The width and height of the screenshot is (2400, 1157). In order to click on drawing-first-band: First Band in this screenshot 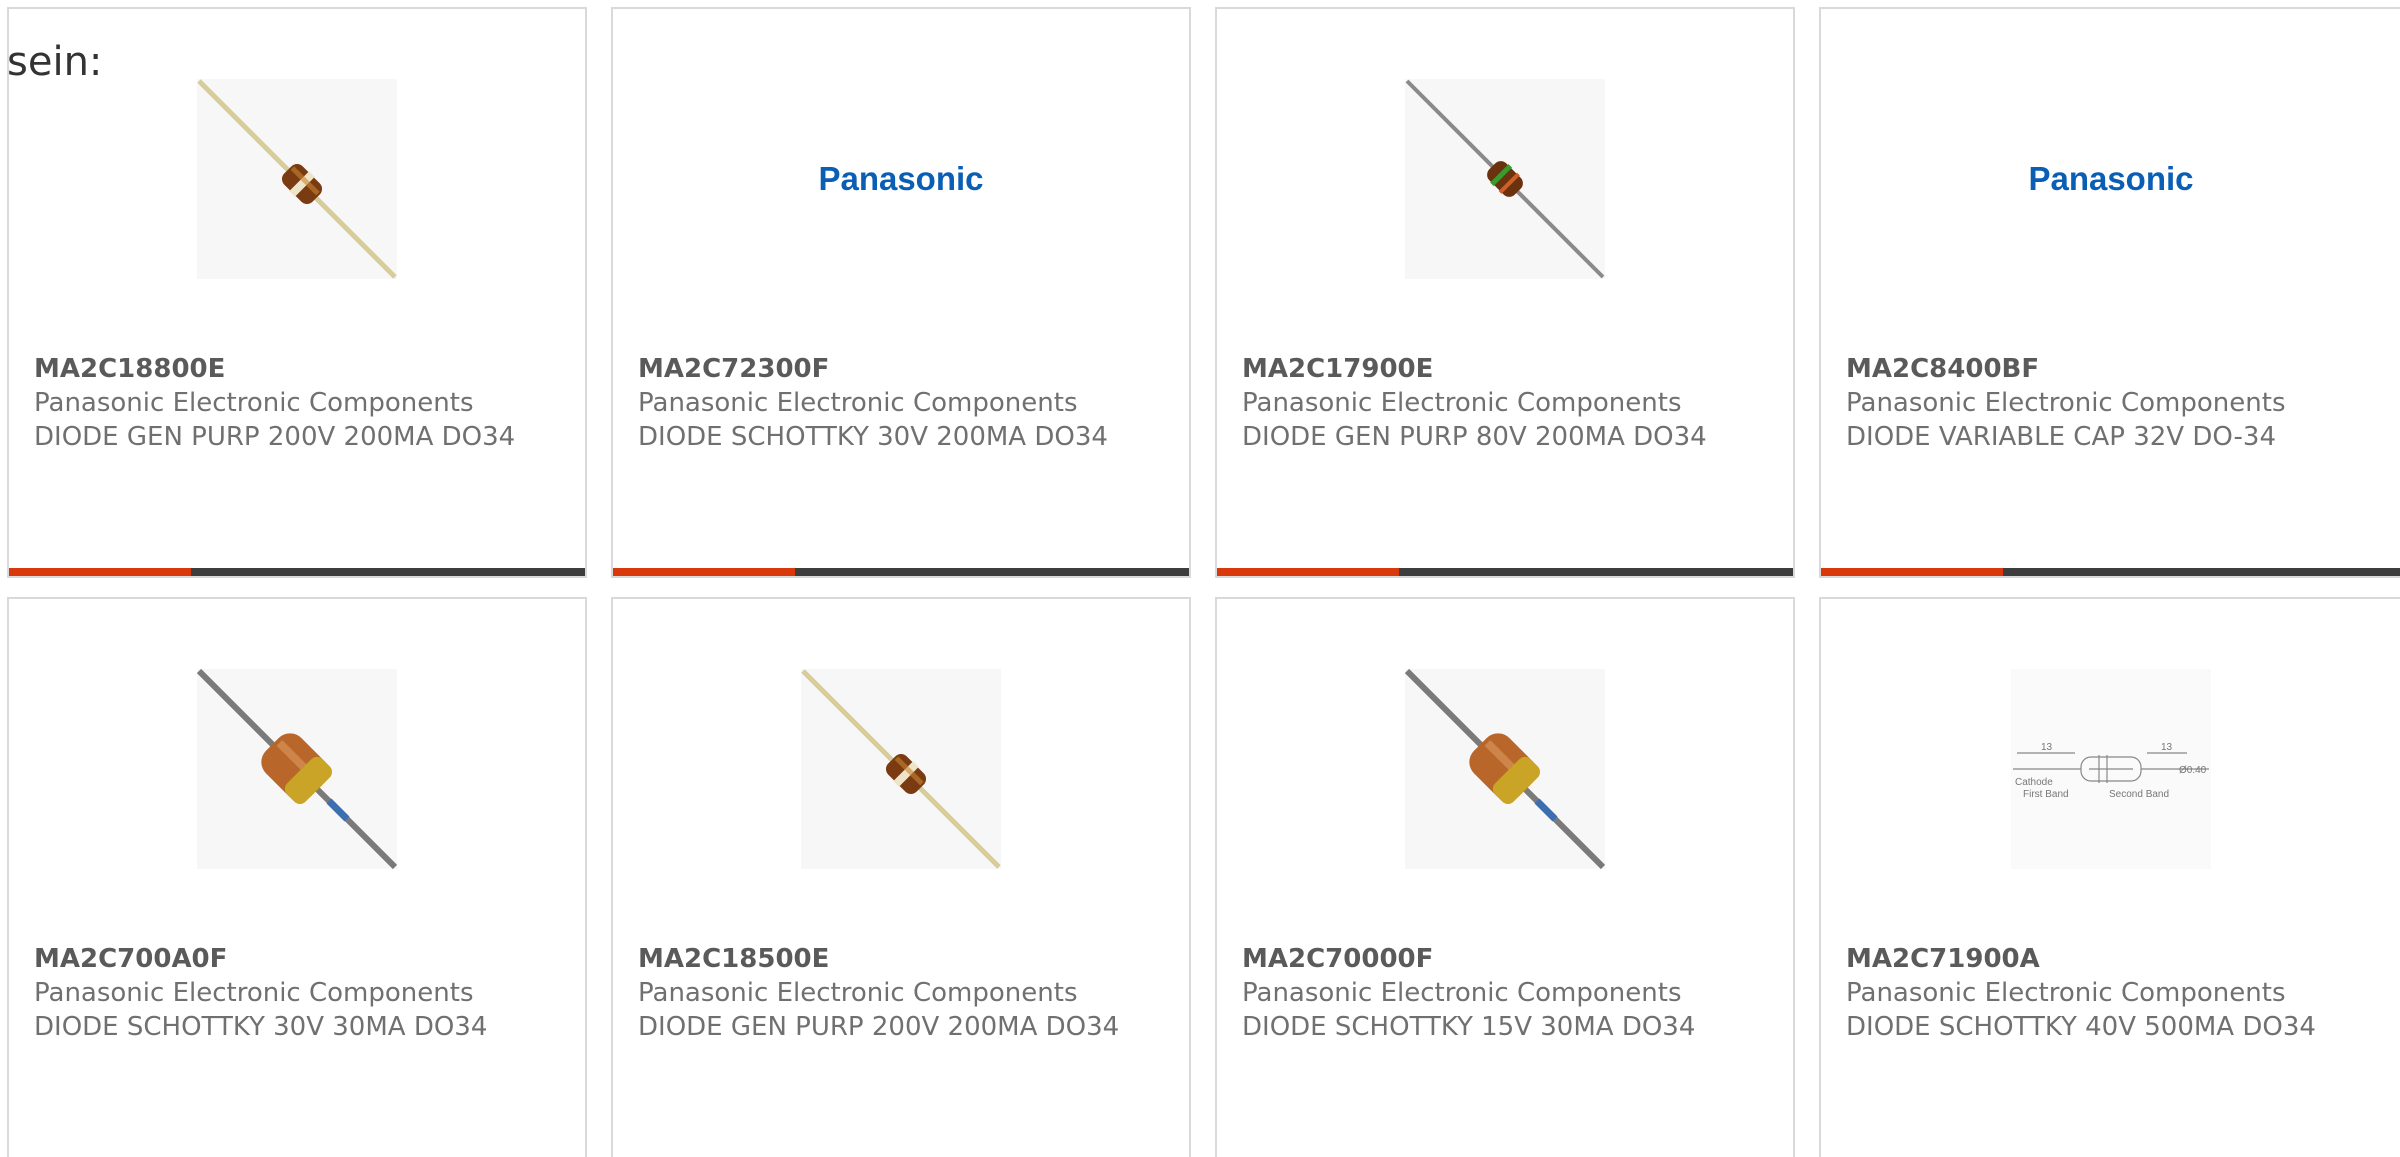, I will do `click(2046, 794)`.